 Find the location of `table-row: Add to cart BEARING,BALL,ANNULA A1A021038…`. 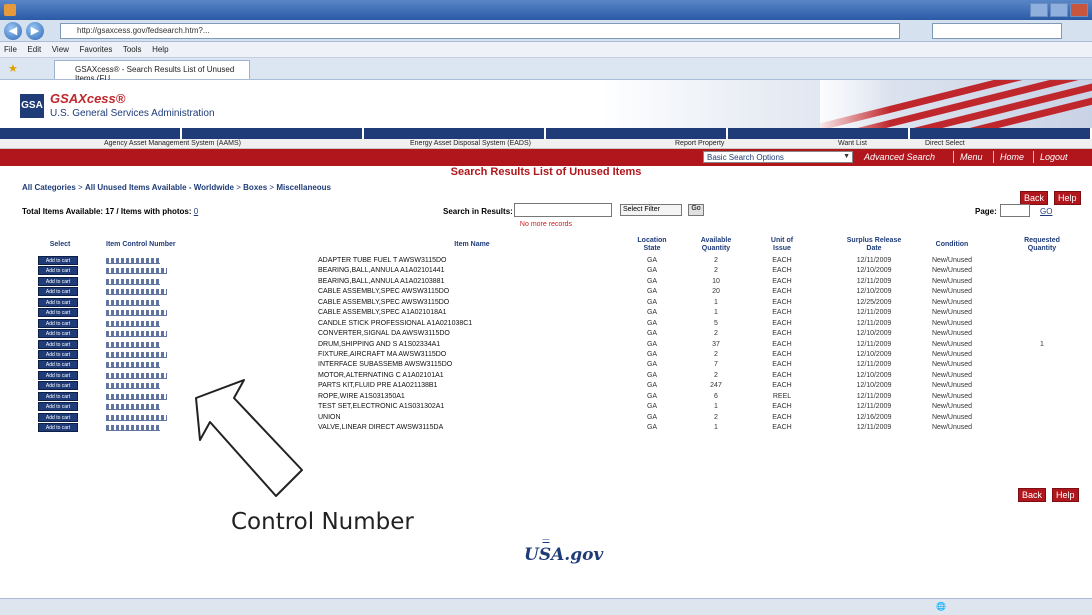

table-row: Add to cart BEARING,BALL,ANNULA A1A021038… is located at coordinates (552, 281).